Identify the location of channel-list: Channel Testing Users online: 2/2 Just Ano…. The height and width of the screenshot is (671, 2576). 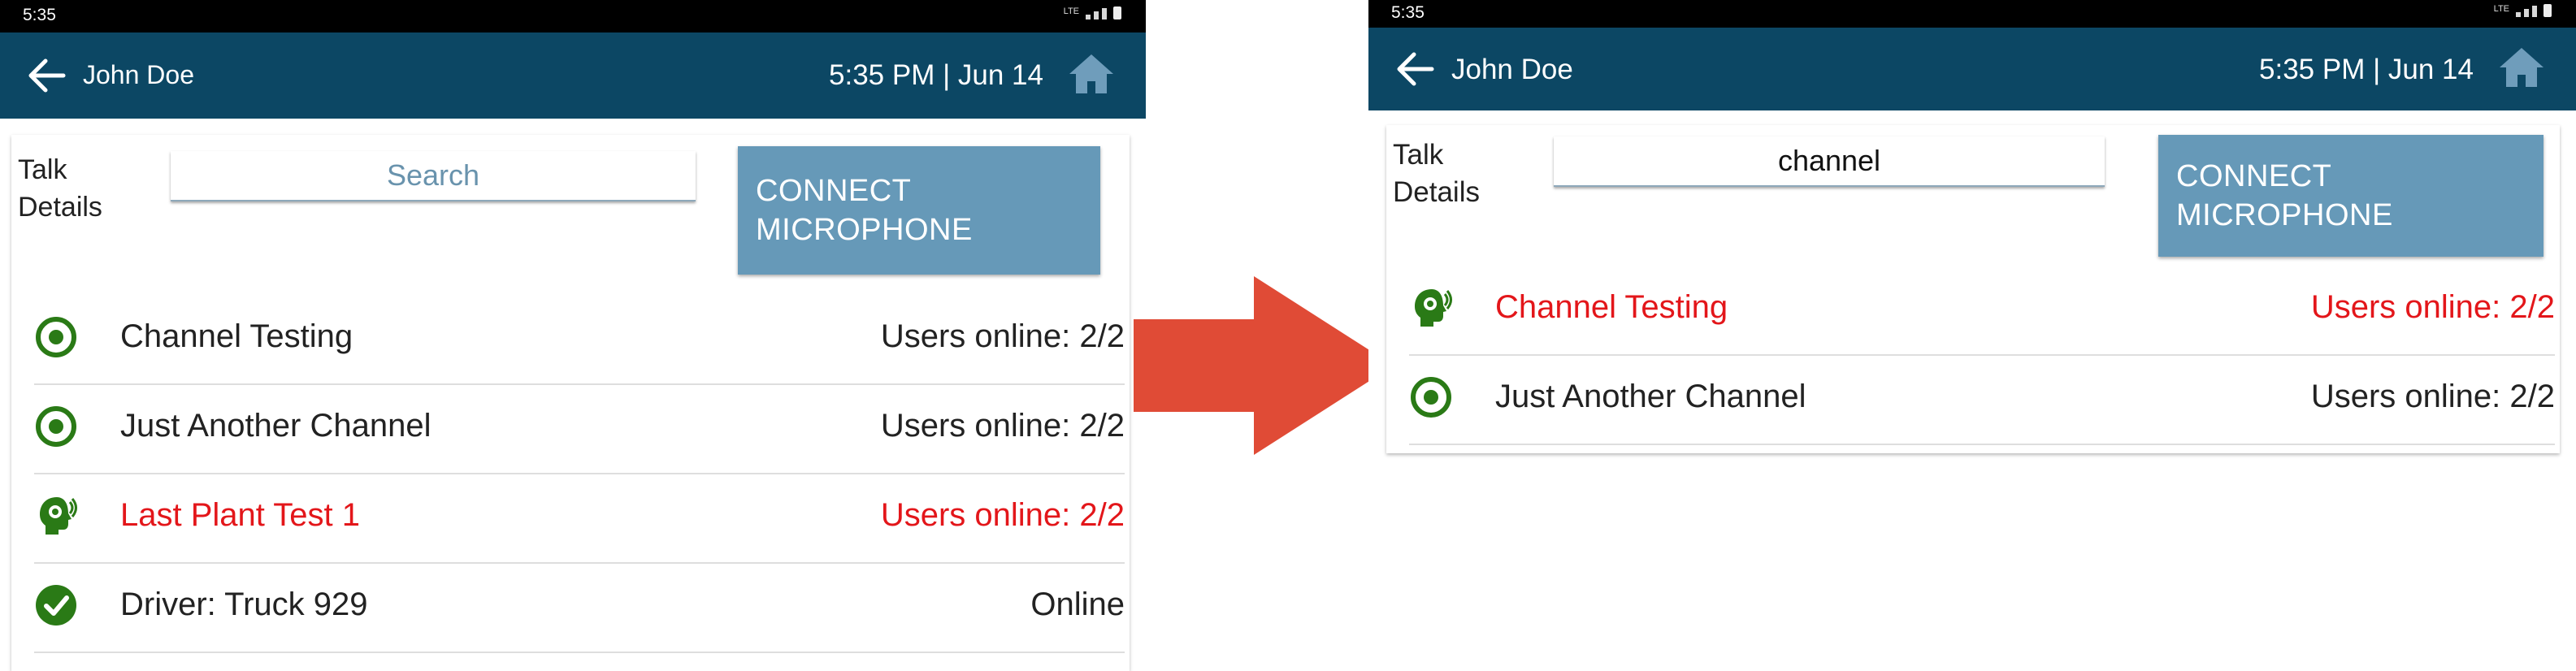
(1973, 355).